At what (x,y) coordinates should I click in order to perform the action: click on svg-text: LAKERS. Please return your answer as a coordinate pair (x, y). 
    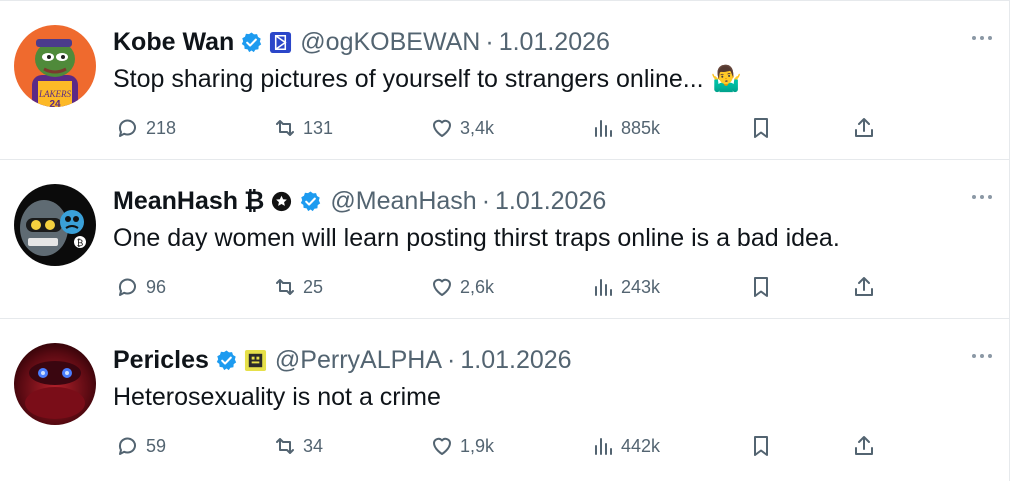
    Looking at the image, I should click on (55, 94).